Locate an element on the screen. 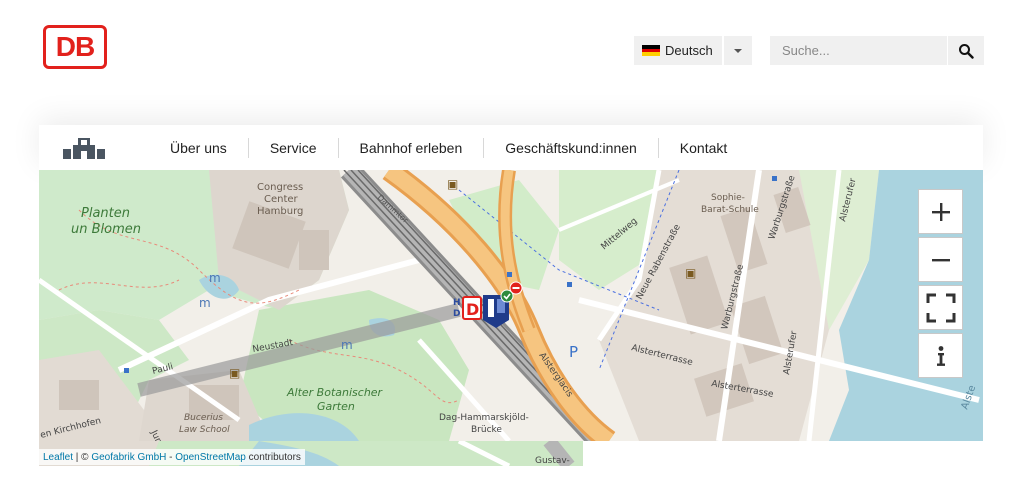  plus-icon is located at coordinates (940, 211).